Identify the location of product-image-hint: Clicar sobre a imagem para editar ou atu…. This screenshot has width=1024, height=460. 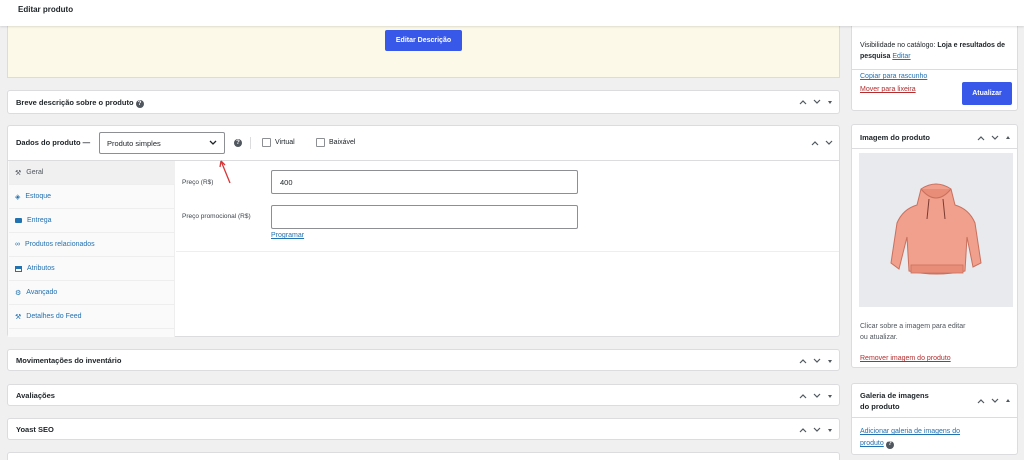
(913, 332).